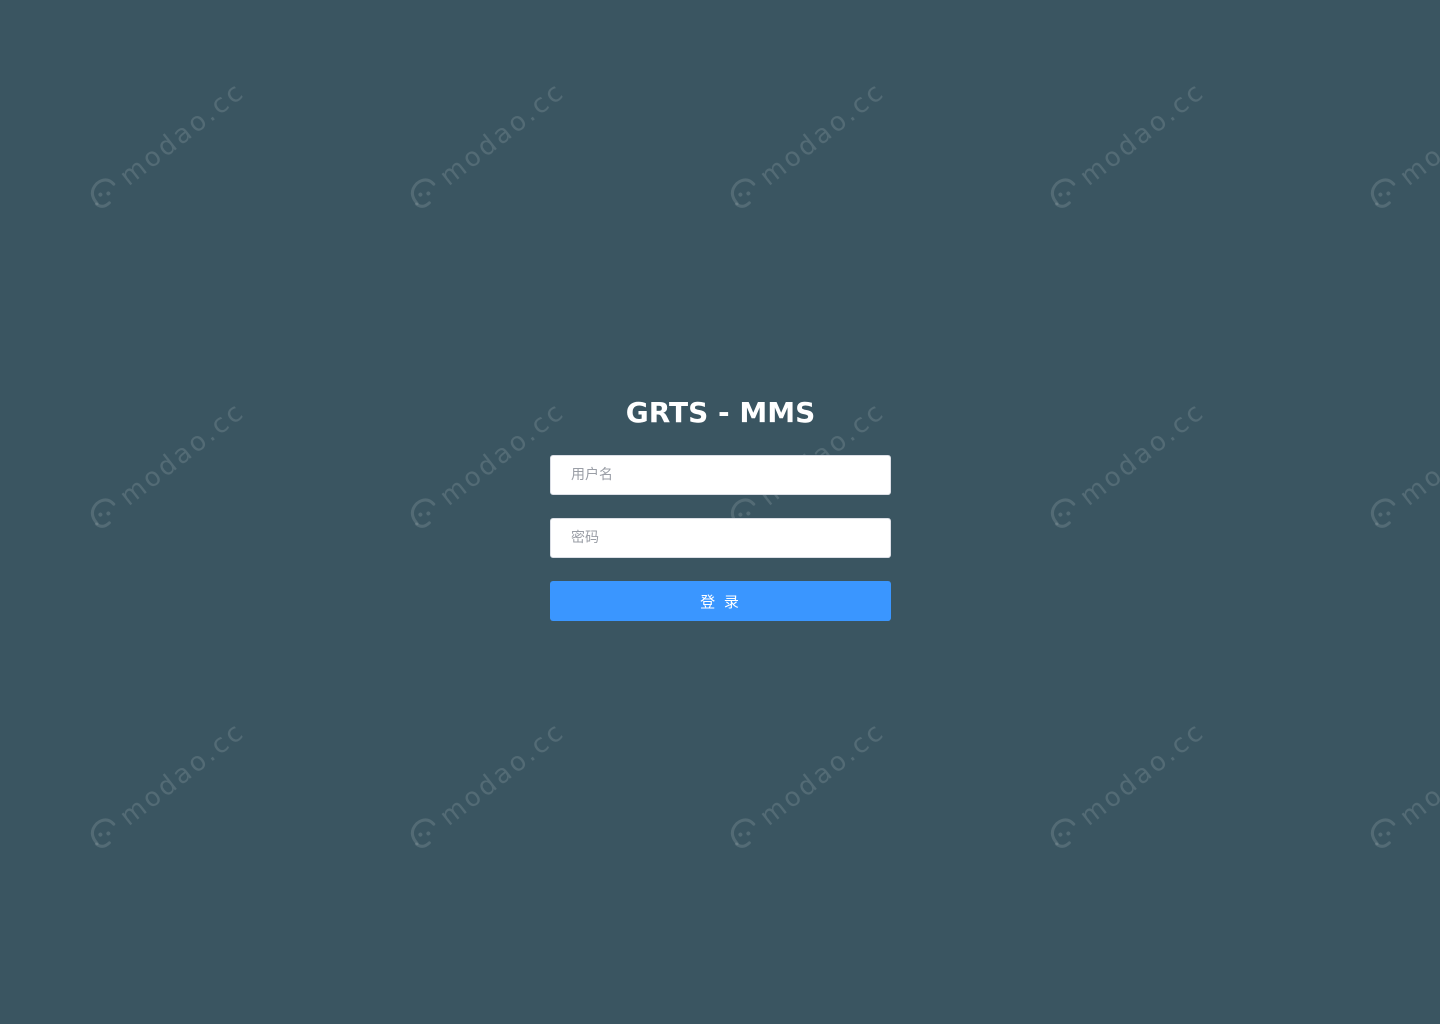 Image resolution: width=1440 pixels, height=1024 pixels. I want to click on login-form: GRTS - MMS 登 录, so click(720, 506).